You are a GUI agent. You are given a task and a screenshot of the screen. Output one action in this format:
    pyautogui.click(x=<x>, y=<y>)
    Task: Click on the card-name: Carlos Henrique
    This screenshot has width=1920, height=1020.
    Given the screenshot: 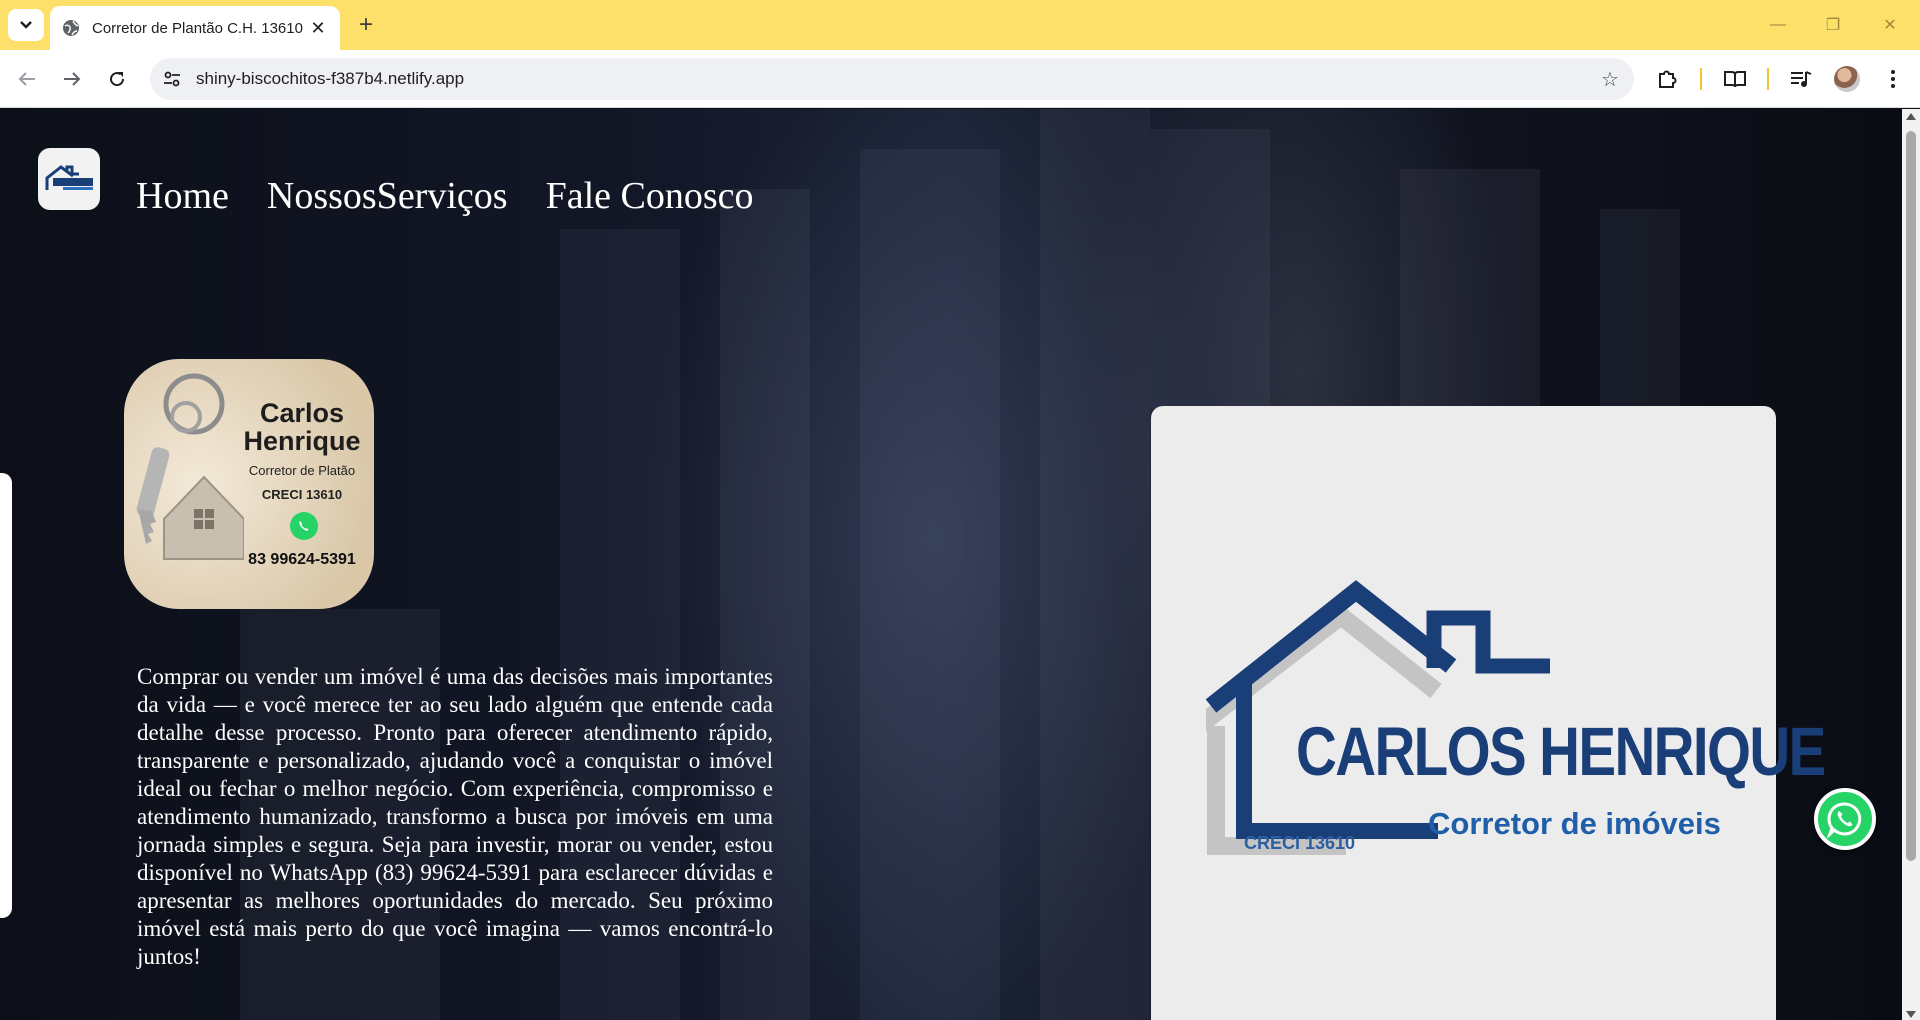 What is the action you would take?
    pyautogui.click(x=302, y=427)
    